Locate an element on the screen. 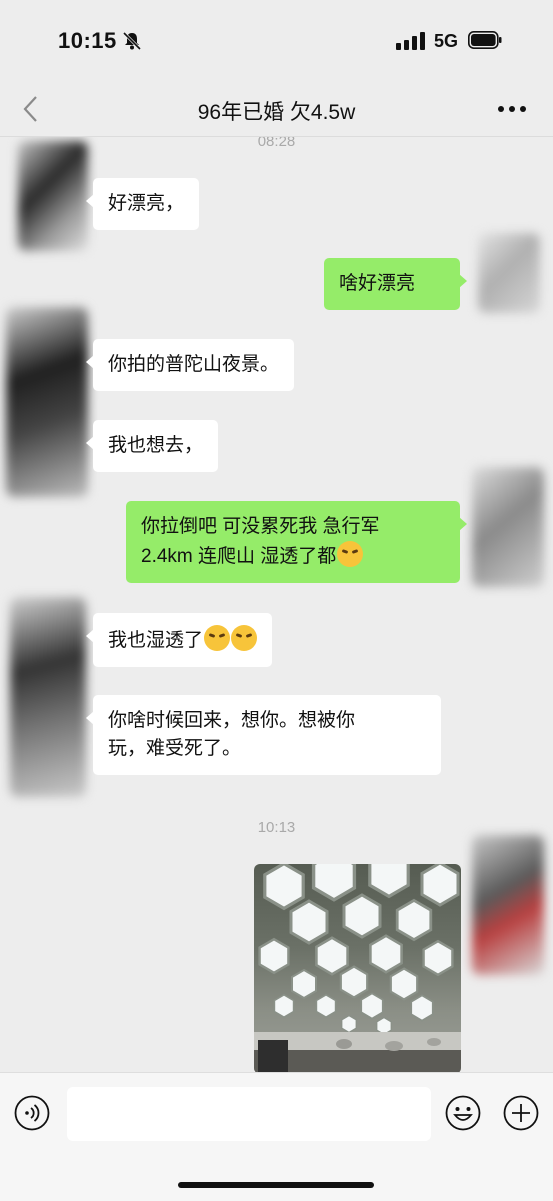  more-options-icon is located at coordinates (512, 109).